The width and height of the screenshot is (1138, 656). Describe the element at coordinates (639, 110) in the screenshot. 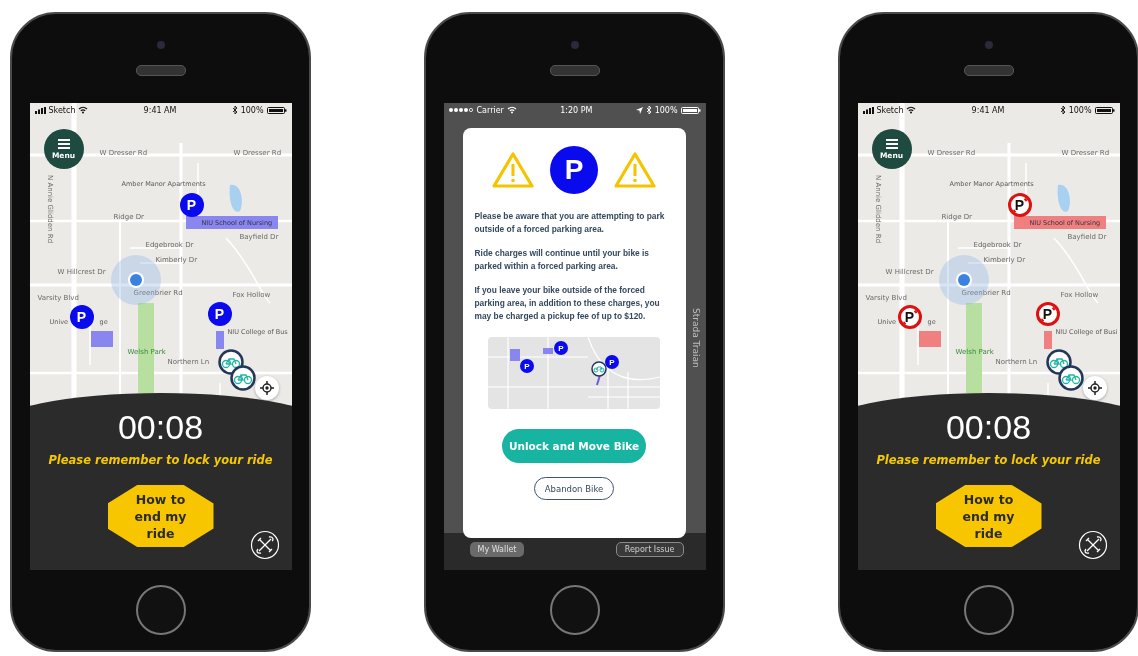

I see `location-arrow-icon` at that location.